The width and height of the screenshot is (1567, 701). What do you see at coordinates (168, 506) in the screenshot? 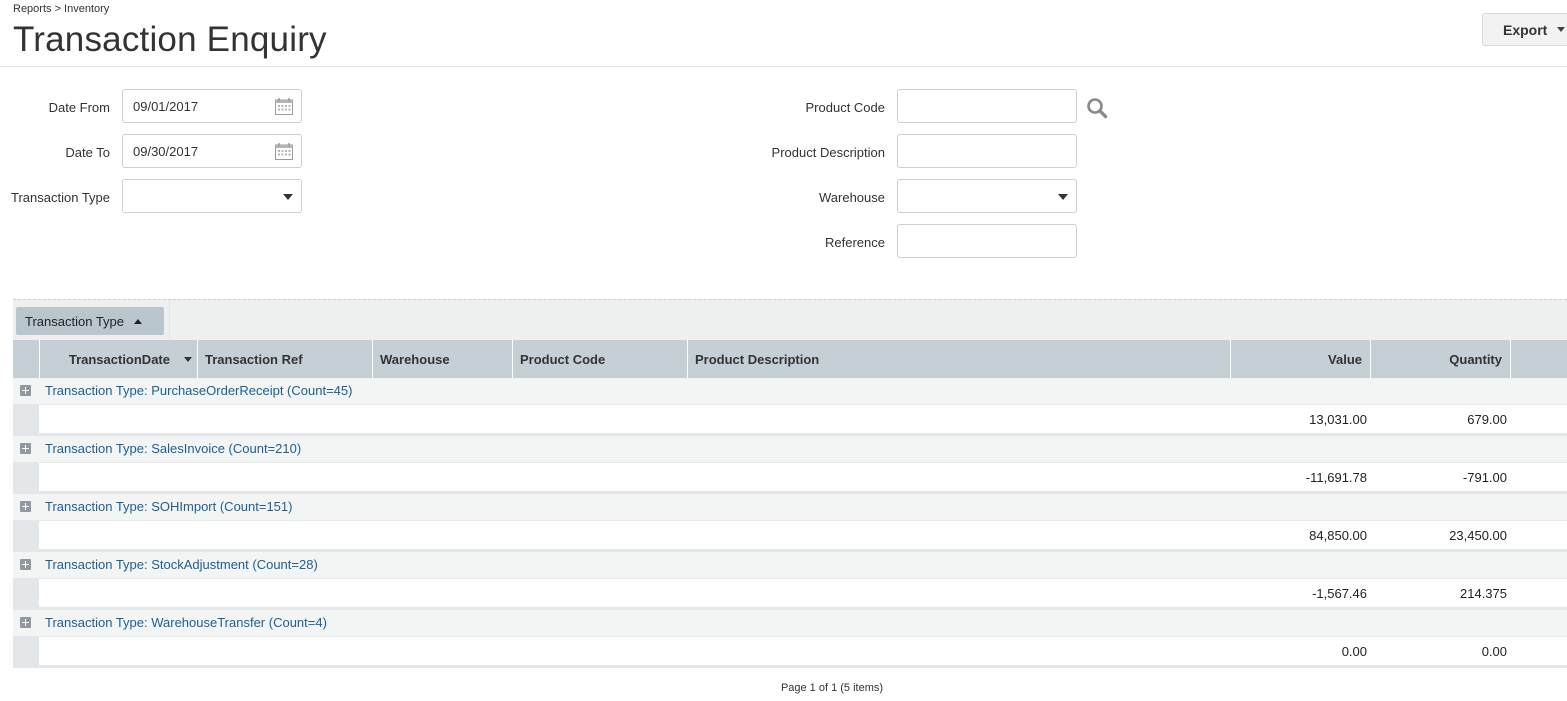
I see `group-label: Transaction Type: SOHImport (Count=151)` at bounding box center [168, 506].